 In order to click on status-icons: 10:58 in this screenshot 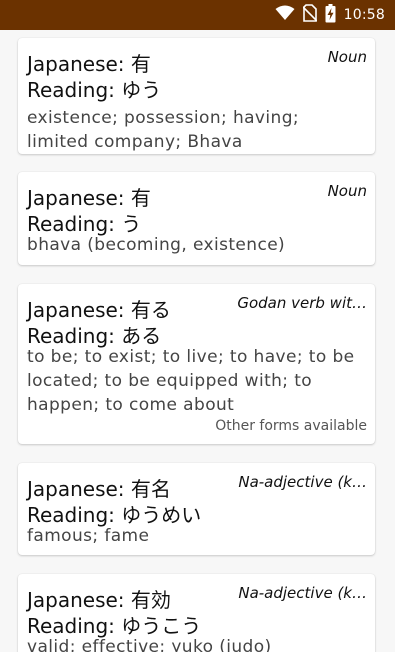, I will do `click(330, 15)`.